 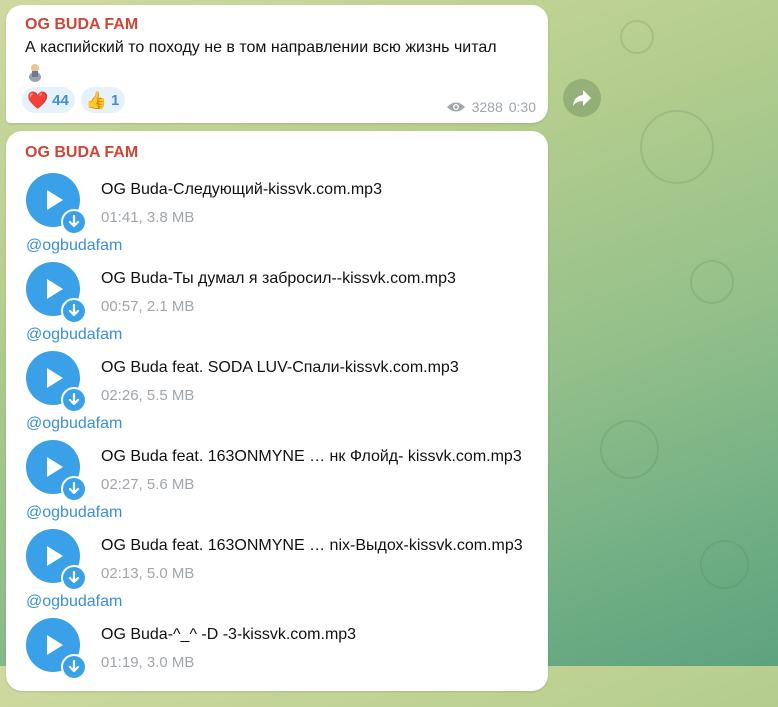 I want to click on reaction-count: 1, so click(x=115, y=100).